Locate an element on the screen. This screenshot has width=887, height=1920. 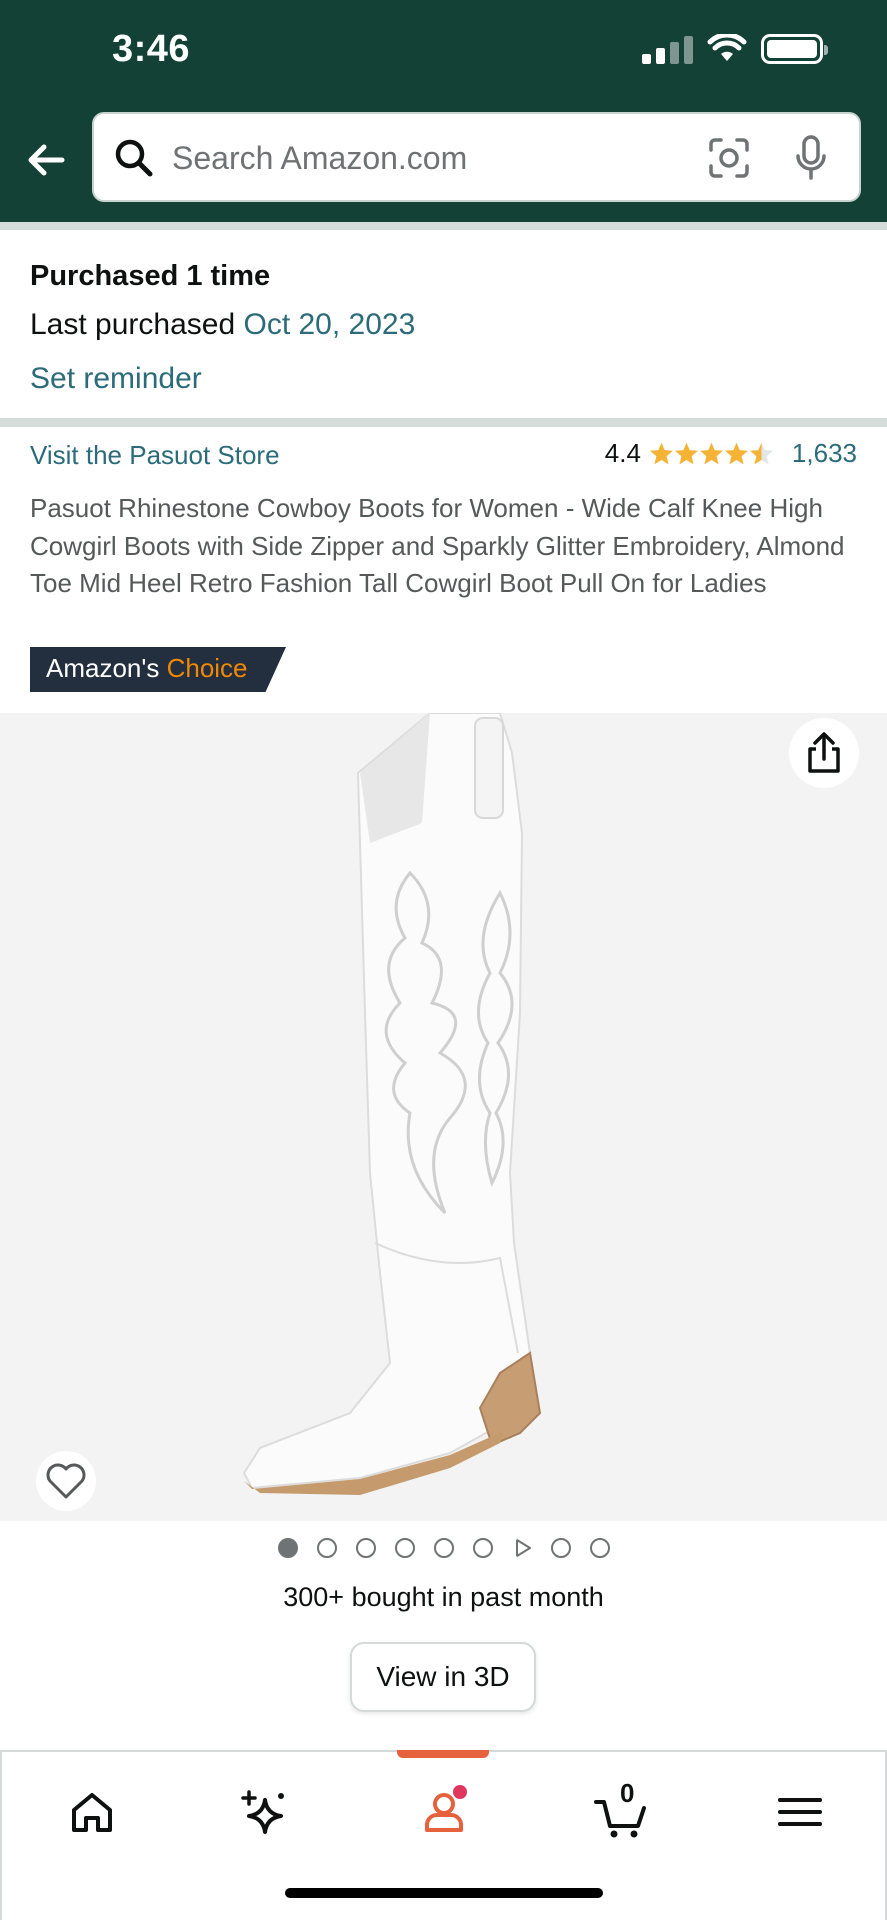
rating-value: 4.4 is located at coordinates (622, 453).